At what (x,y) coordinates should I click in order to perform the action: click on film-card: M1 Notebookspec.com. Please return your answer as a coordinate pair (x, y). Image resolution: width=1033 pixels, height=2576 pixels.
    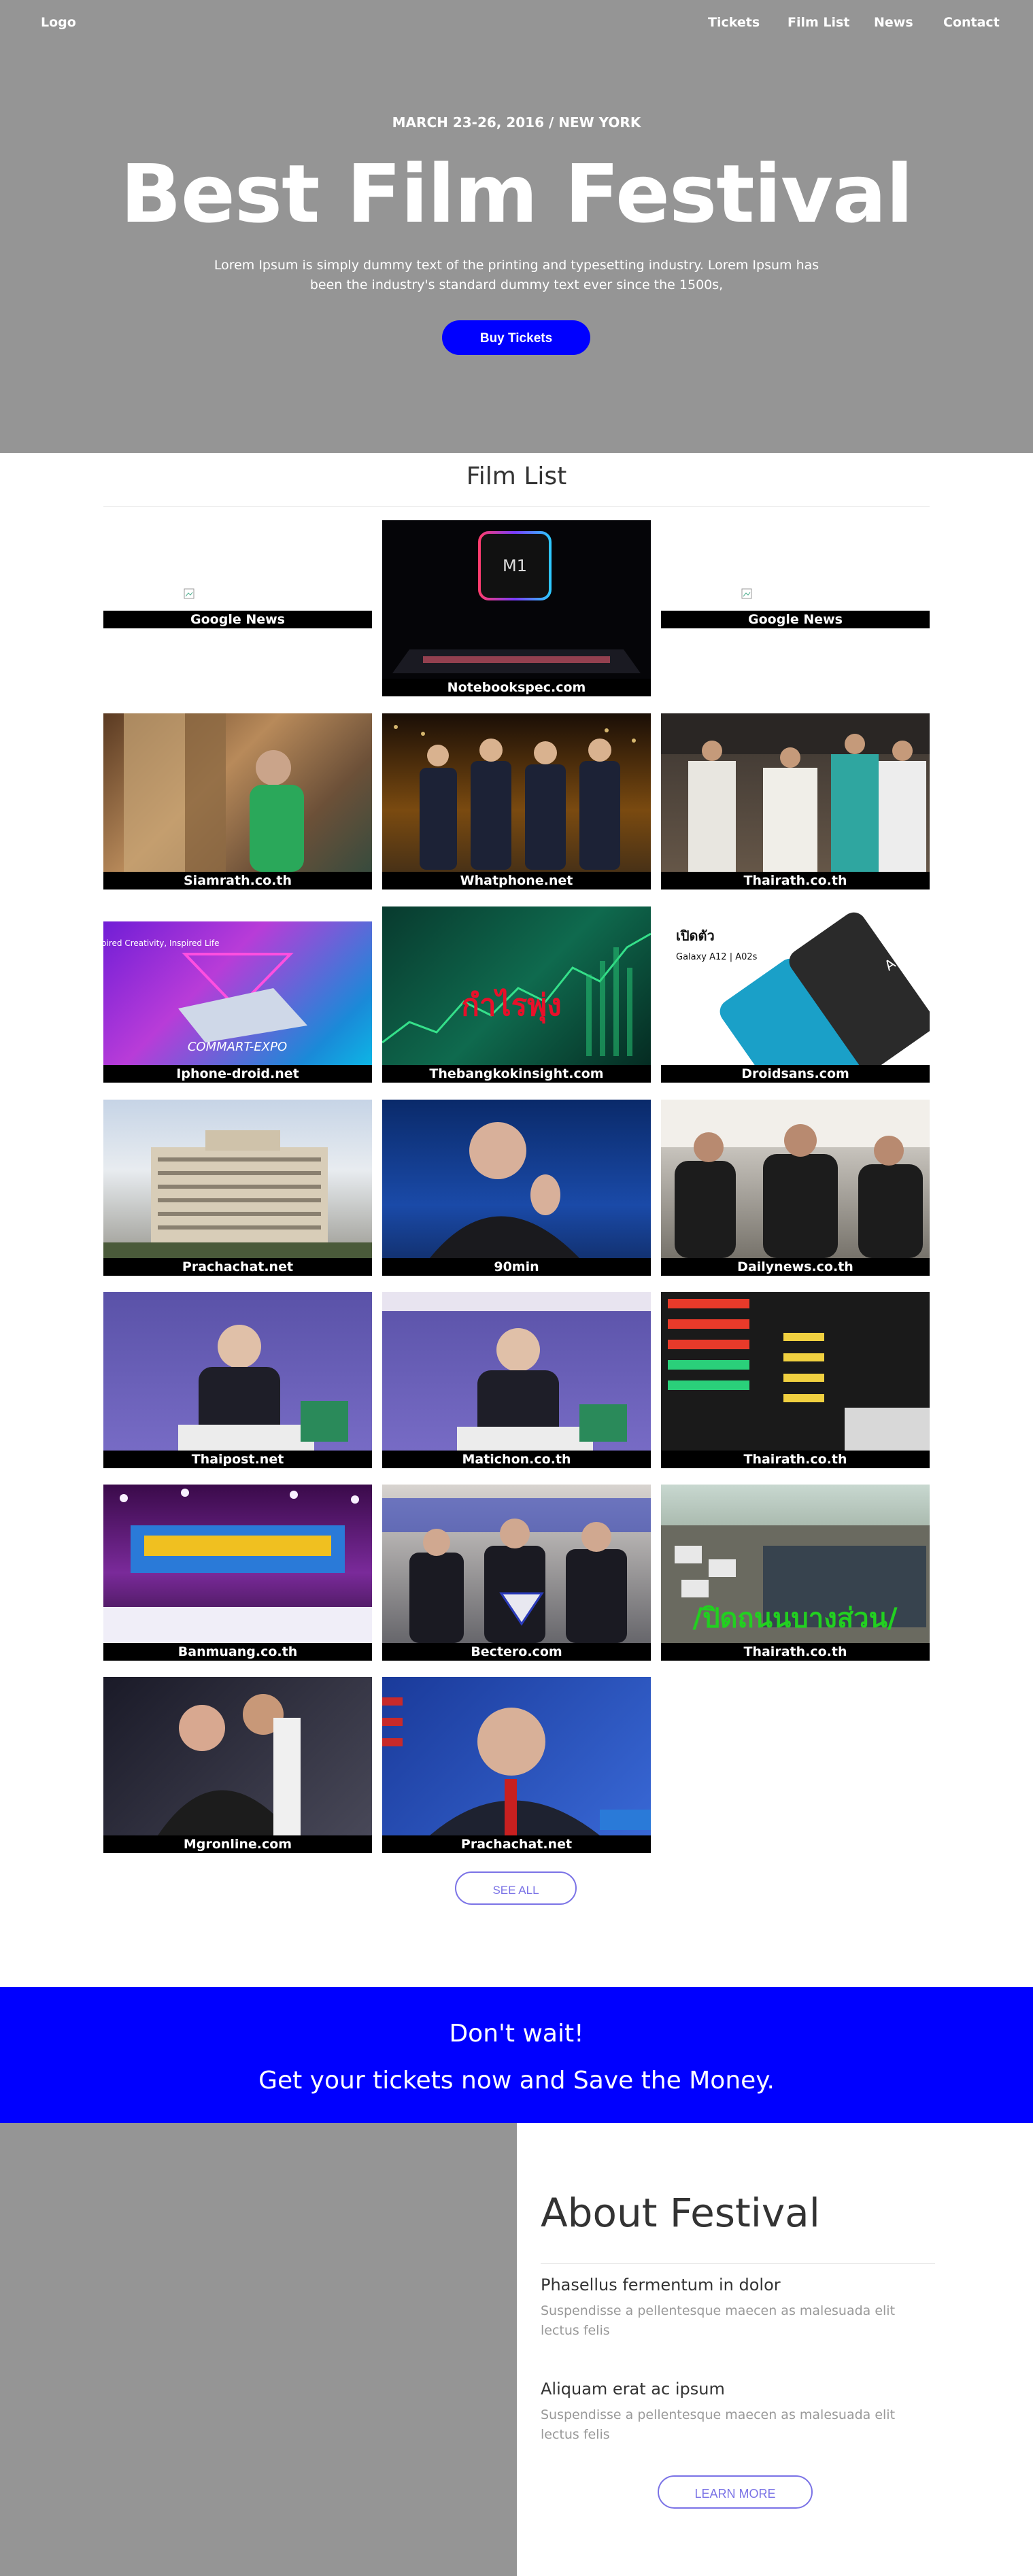
    Looking at the image, I should click on (516, 608).